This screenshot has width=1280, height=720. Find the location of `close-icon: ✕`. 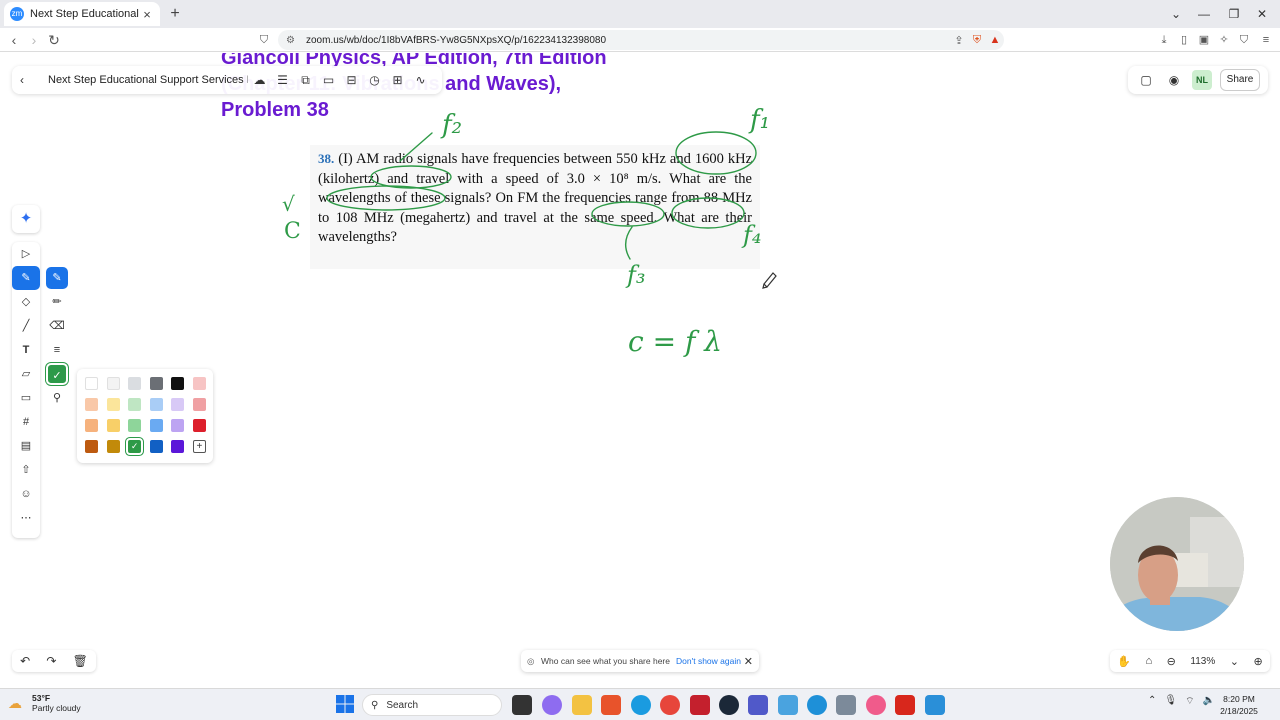

close-icon: ✕ is located at coordinates (748, 661).